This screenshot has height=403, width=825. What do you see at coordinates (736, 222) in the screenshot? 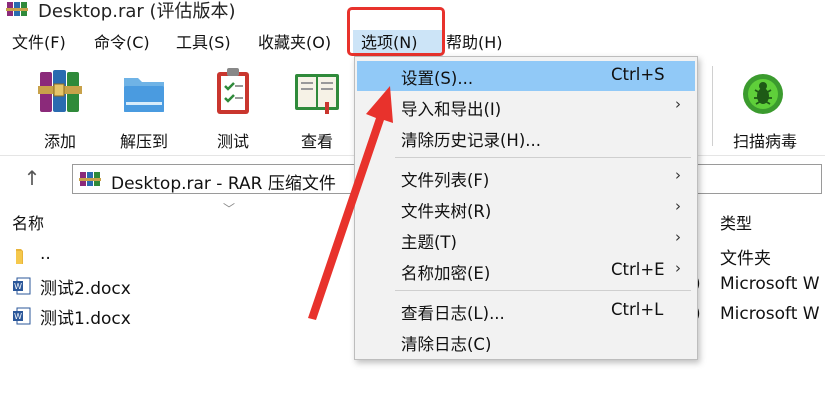
I see `column-header-type: 类型` at bounding box center [736, 222].